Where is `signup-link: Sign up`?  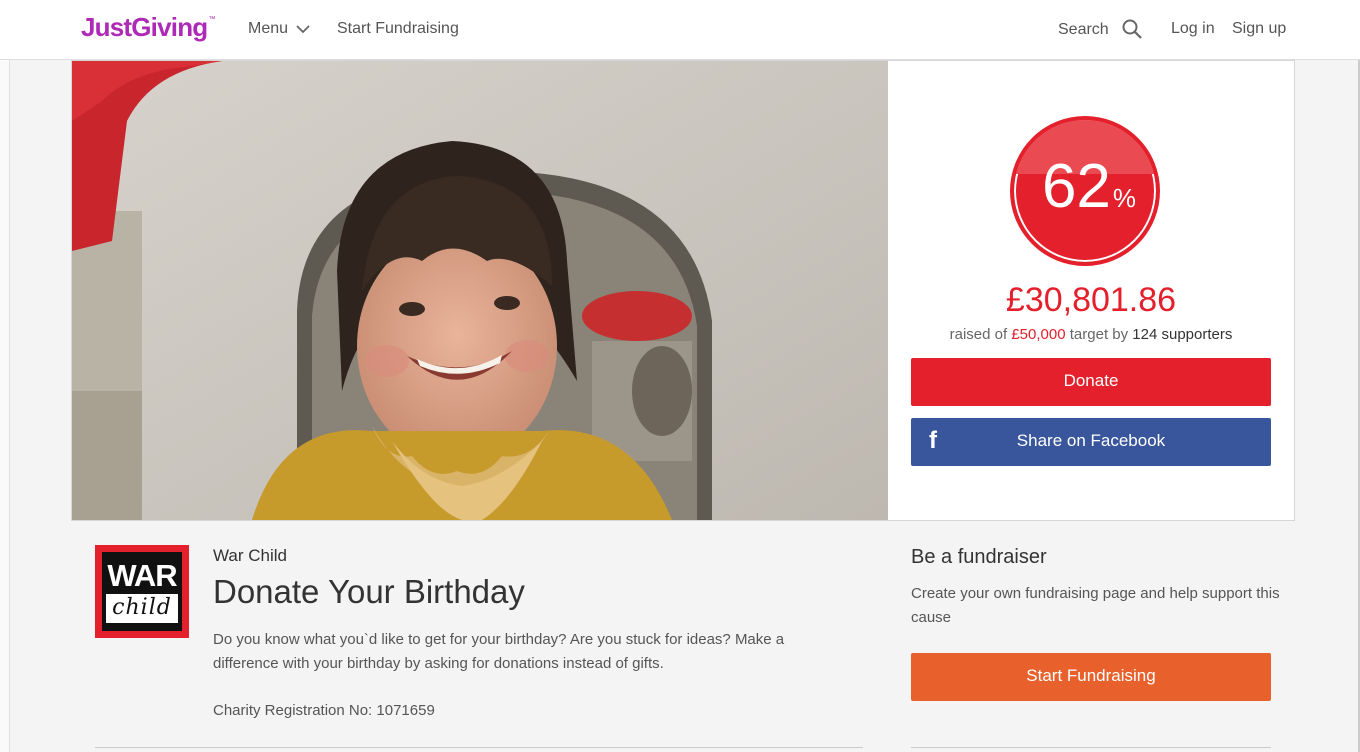 signup-link: Sign up is located at coordinates (1259, 29).